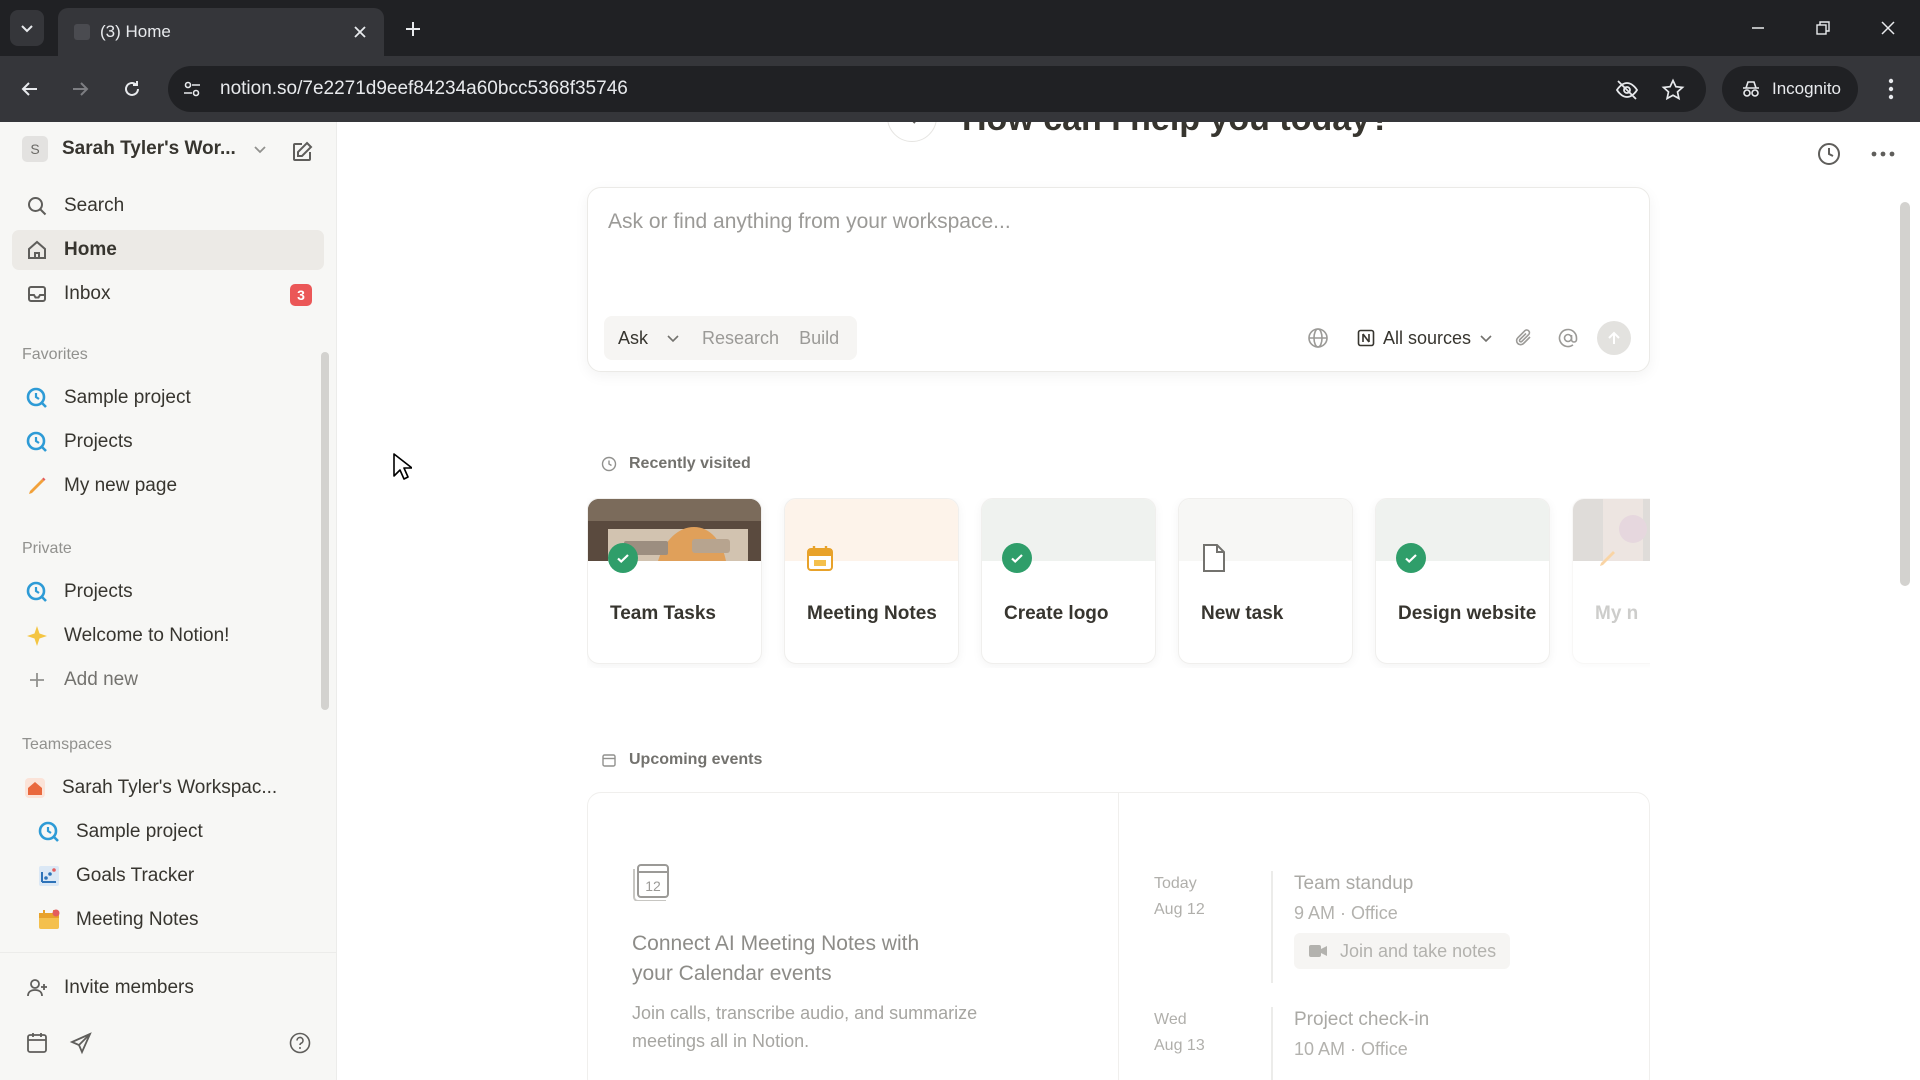 This screenshot has width=1920, height=1080. What do you see at coordinates (912, 132) in the screenshot?
I see `ai-avatar-button` at bounding box center [912, 132].